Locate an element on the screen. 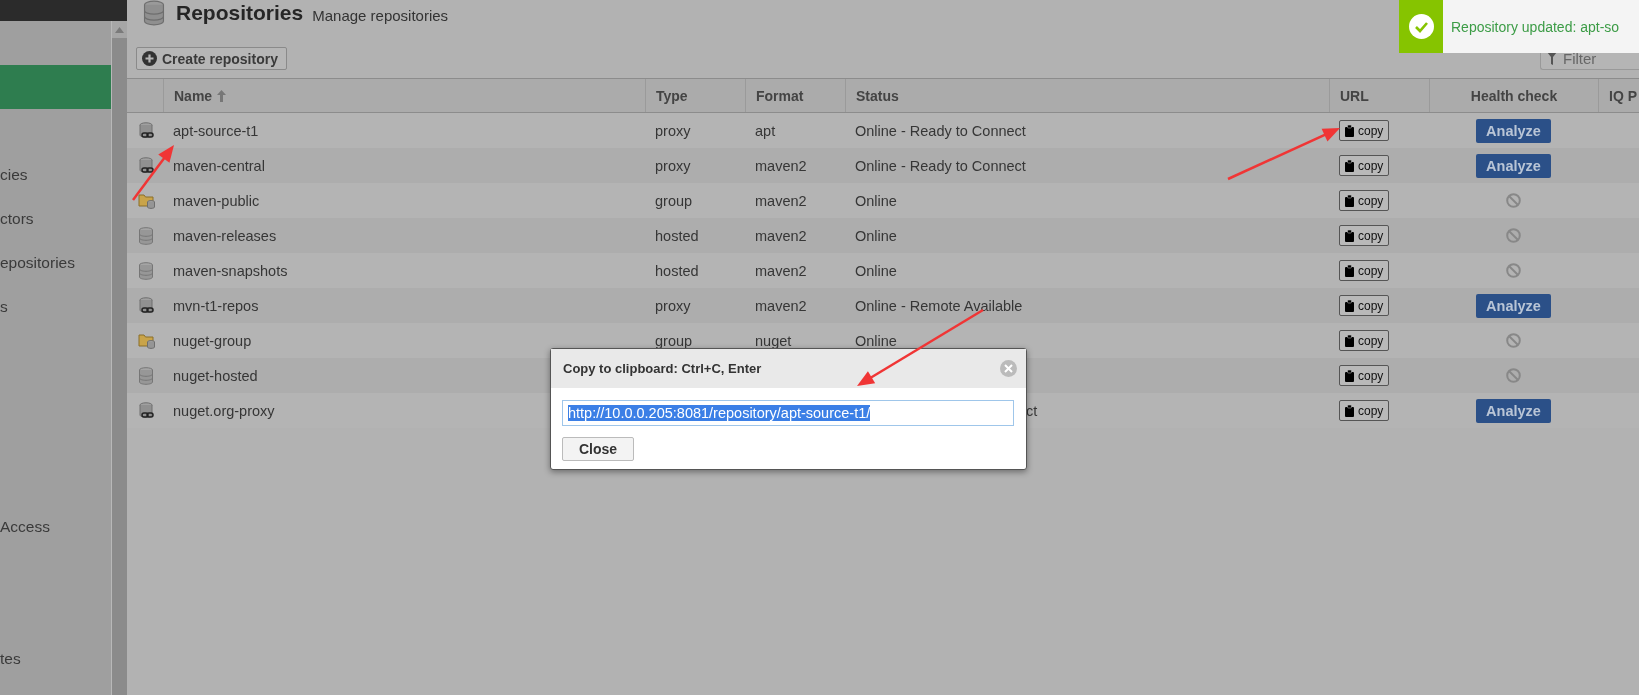  table-cell: maven-central is located at coordinates (219, 165).